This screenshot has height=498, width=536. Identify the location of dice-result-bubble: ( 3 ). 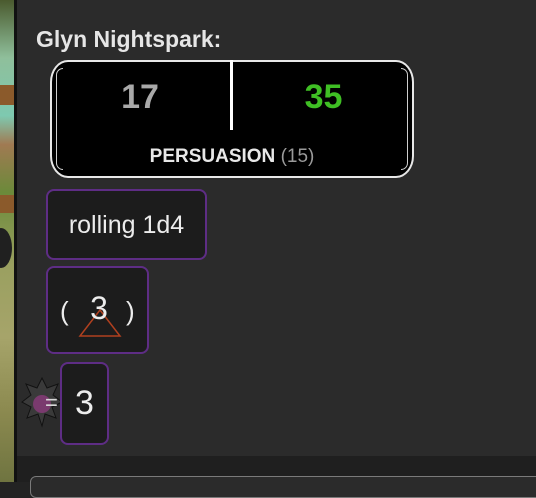
(97, 310).